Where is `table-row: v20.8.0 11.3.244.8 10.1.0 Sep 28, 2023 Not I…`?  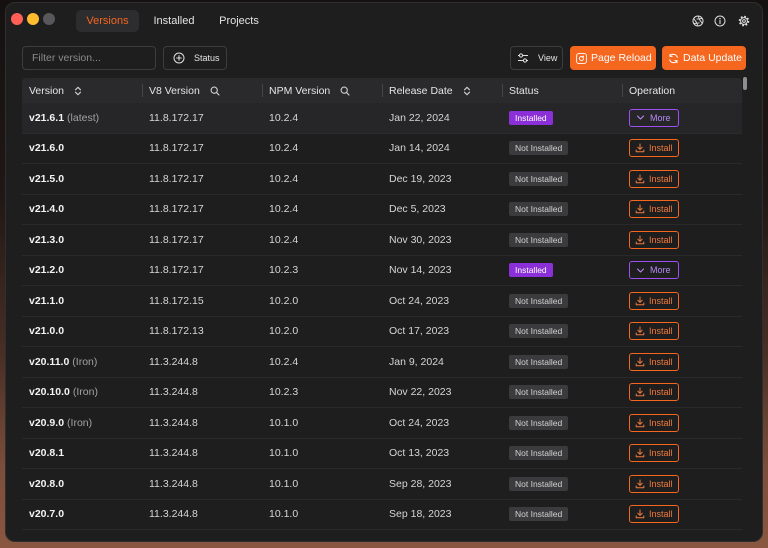
table-row: v20.8.0 11.3.244.8 10.1.0 Sep 28, 2023 Not I… is located at coordinates (382, 484).